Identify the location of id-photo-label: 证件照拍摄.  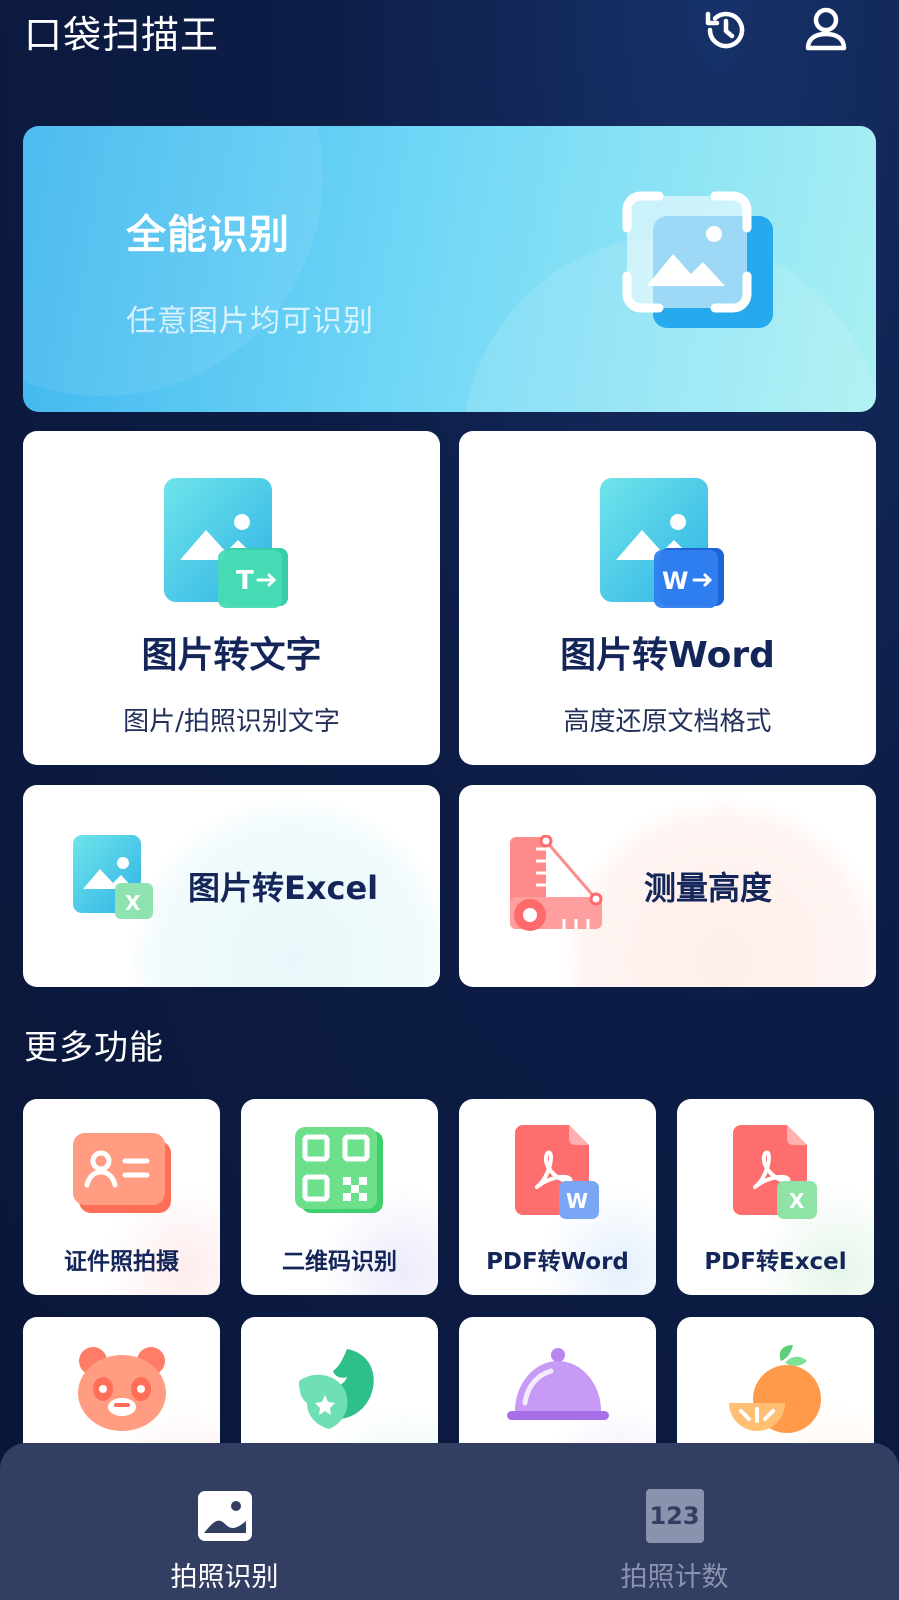
(121, 1262).